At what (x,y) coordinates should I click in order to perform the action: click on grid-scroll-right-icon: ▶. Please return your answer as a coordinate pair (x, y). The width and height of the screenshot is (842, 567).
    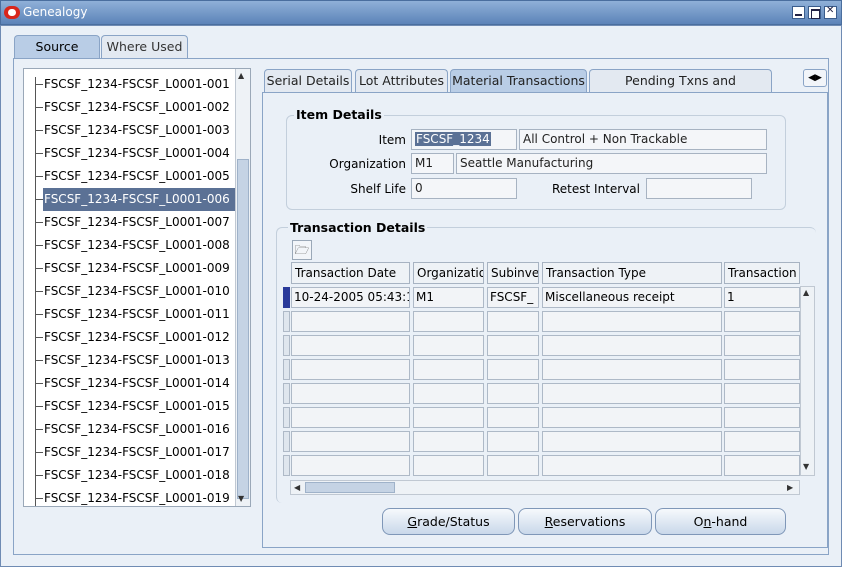
    Looking at the image, I should click on (790, 487).